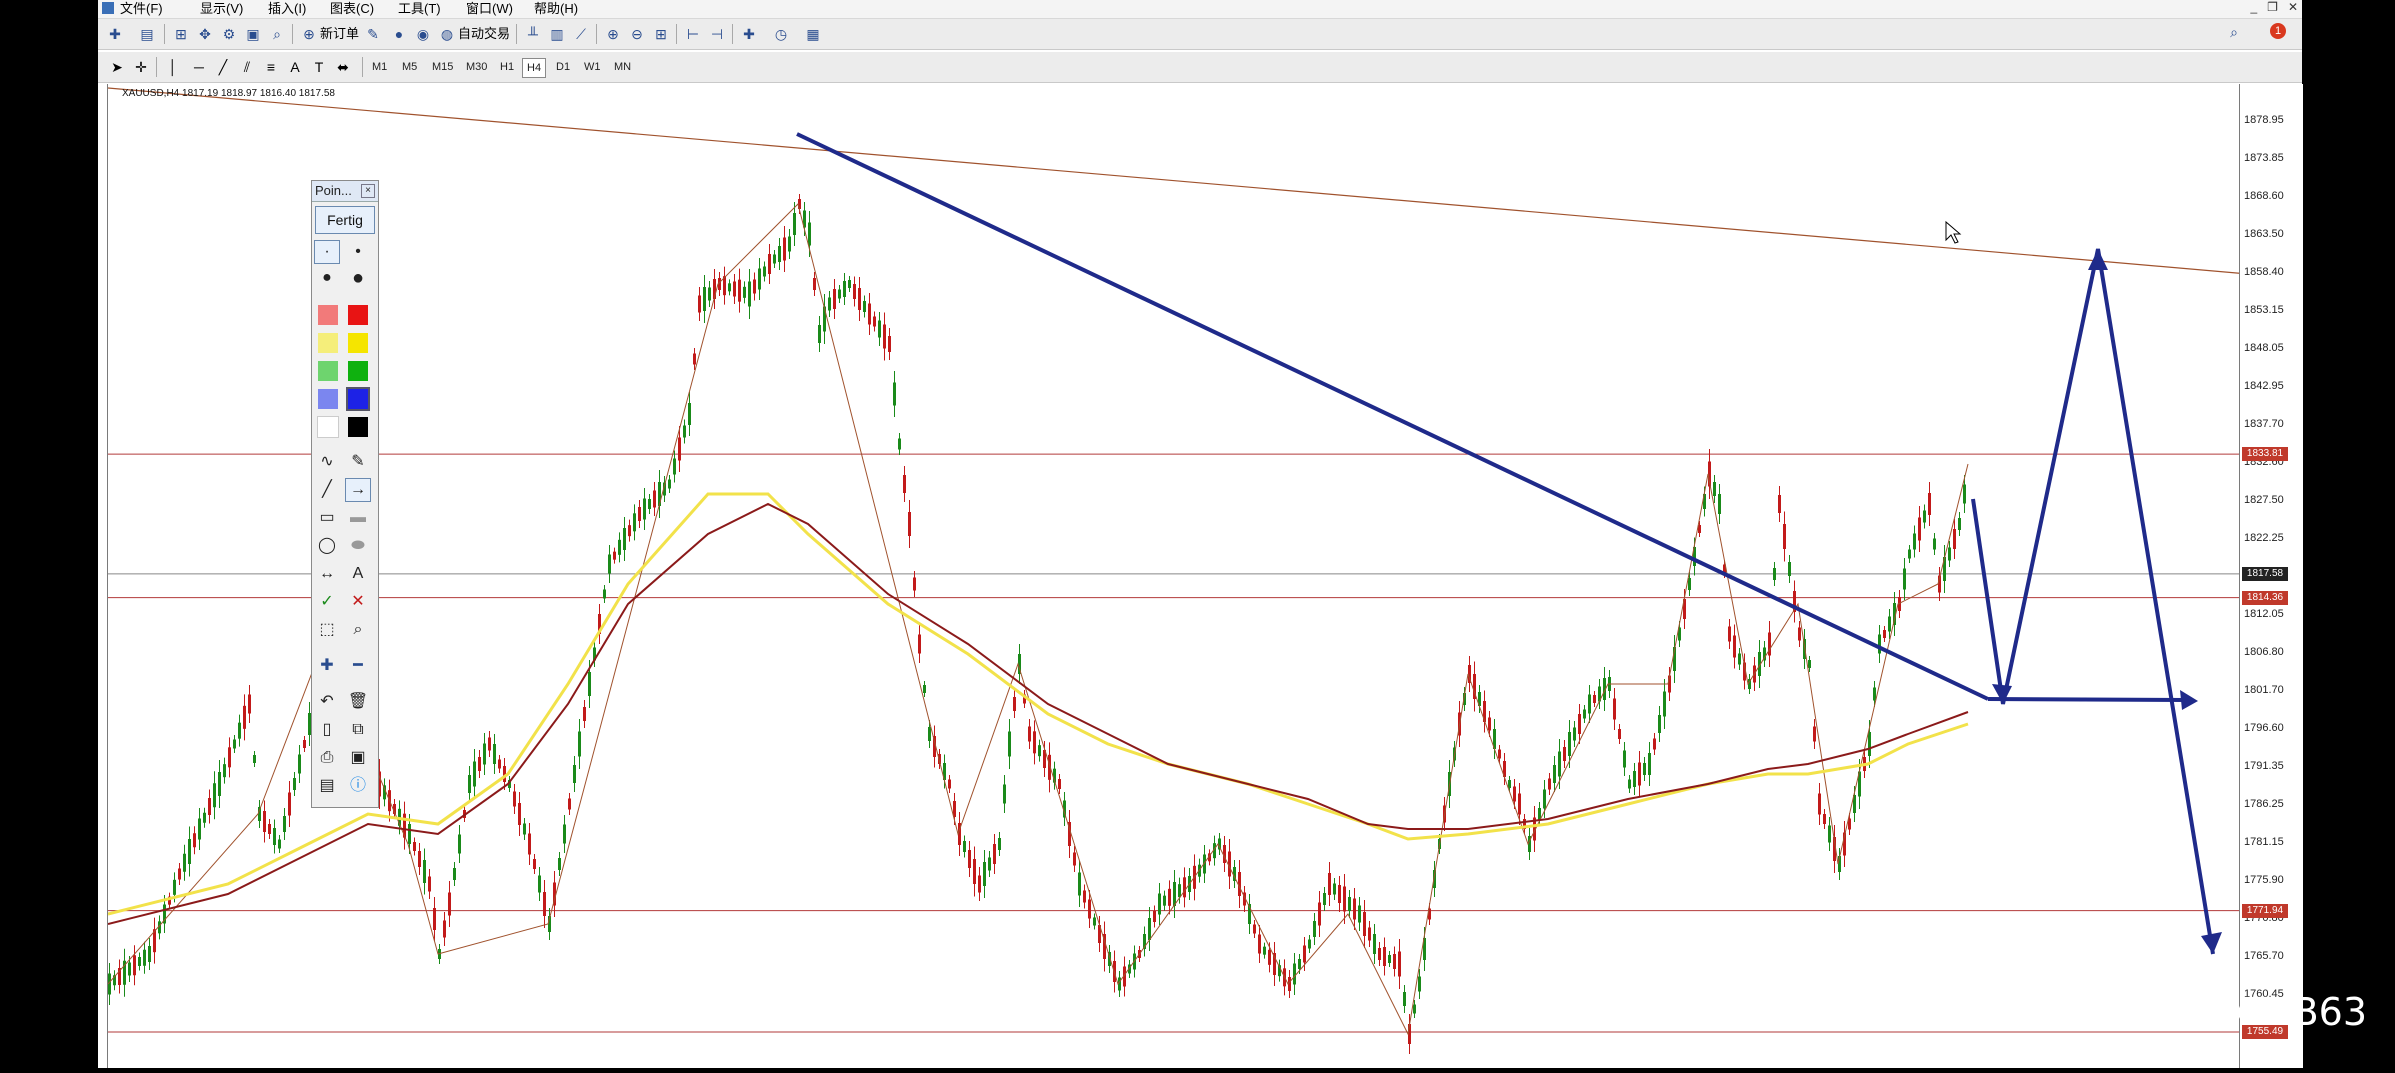 This screenshot has height=1073, width=2395. What do you see at coordinates (343, 67) in the screenshot?
I see `arrows-icon: ⬌` at bounding box center [343, 67].